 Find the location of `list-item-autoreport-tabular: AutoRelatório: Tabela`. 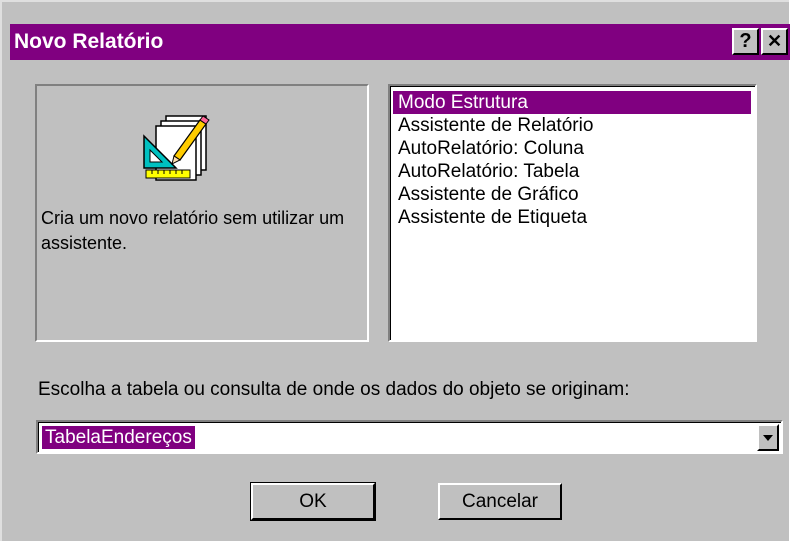

list-item-autoreport-tabular: AutoRelatório: Tabela is located at coordinates (572, 171).